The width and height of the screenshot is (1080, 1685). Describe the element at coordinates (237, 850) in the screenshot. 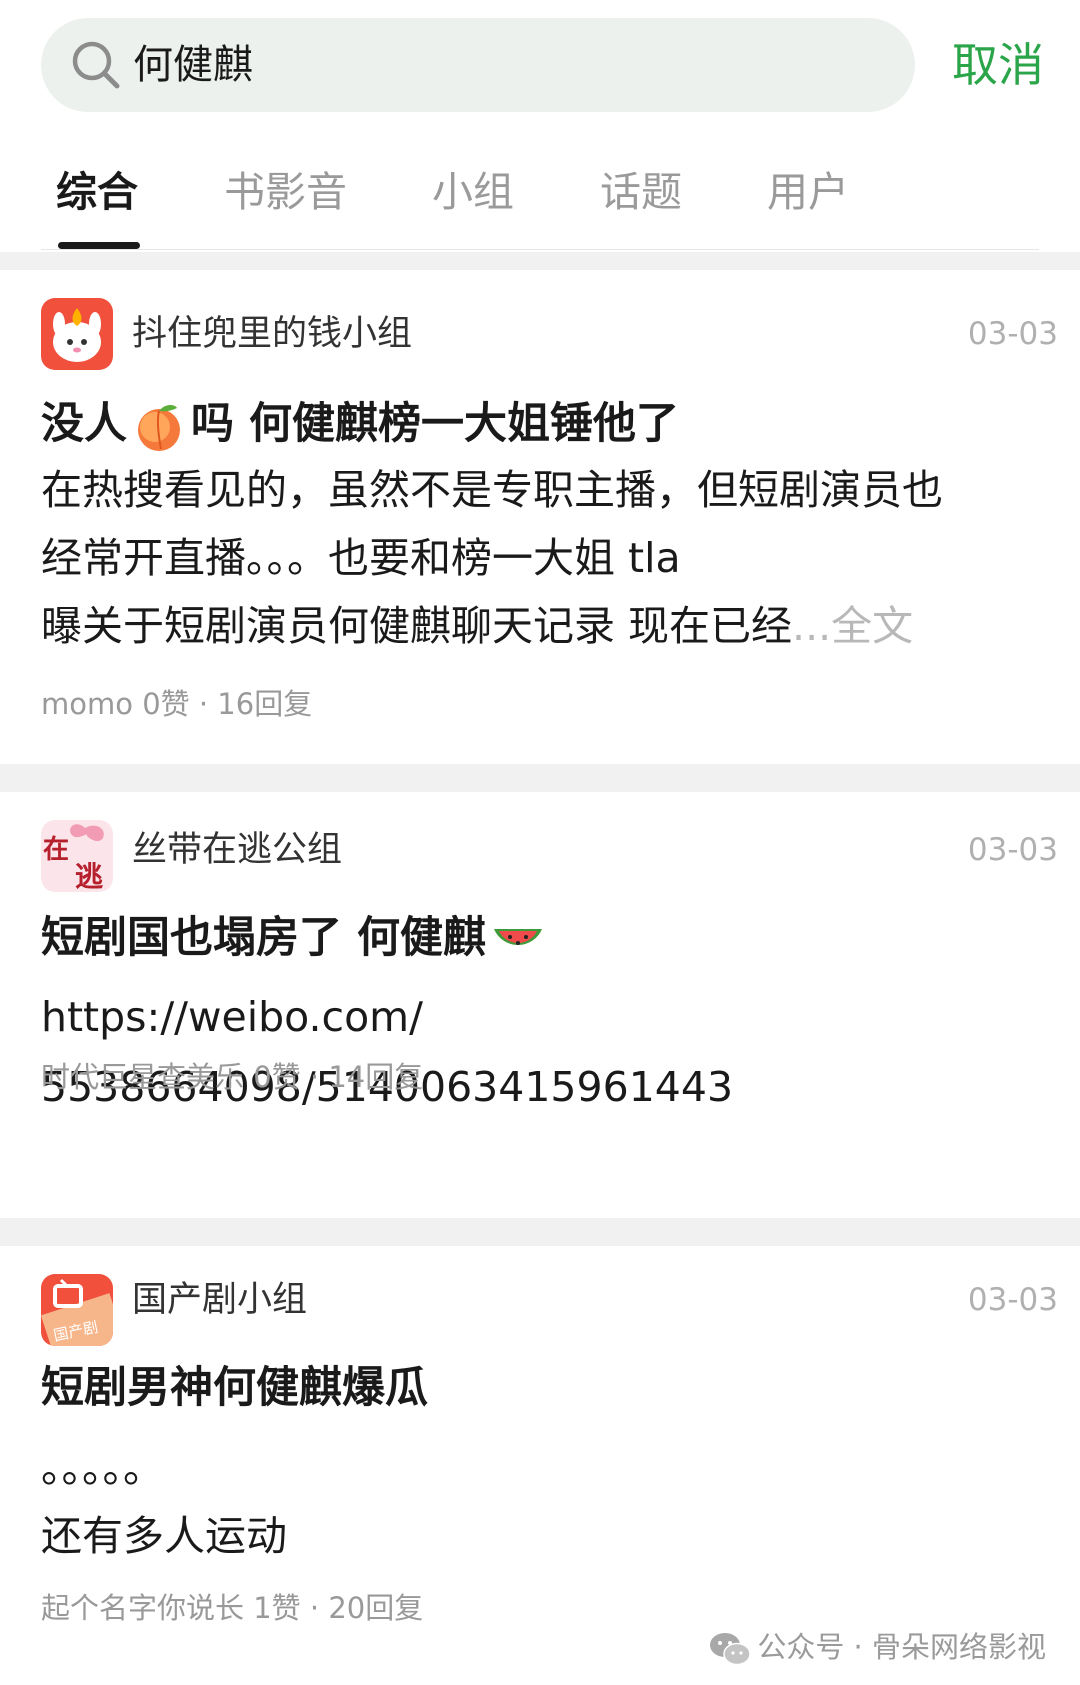

I see `group-name: 丝带在逃公组` at that location.